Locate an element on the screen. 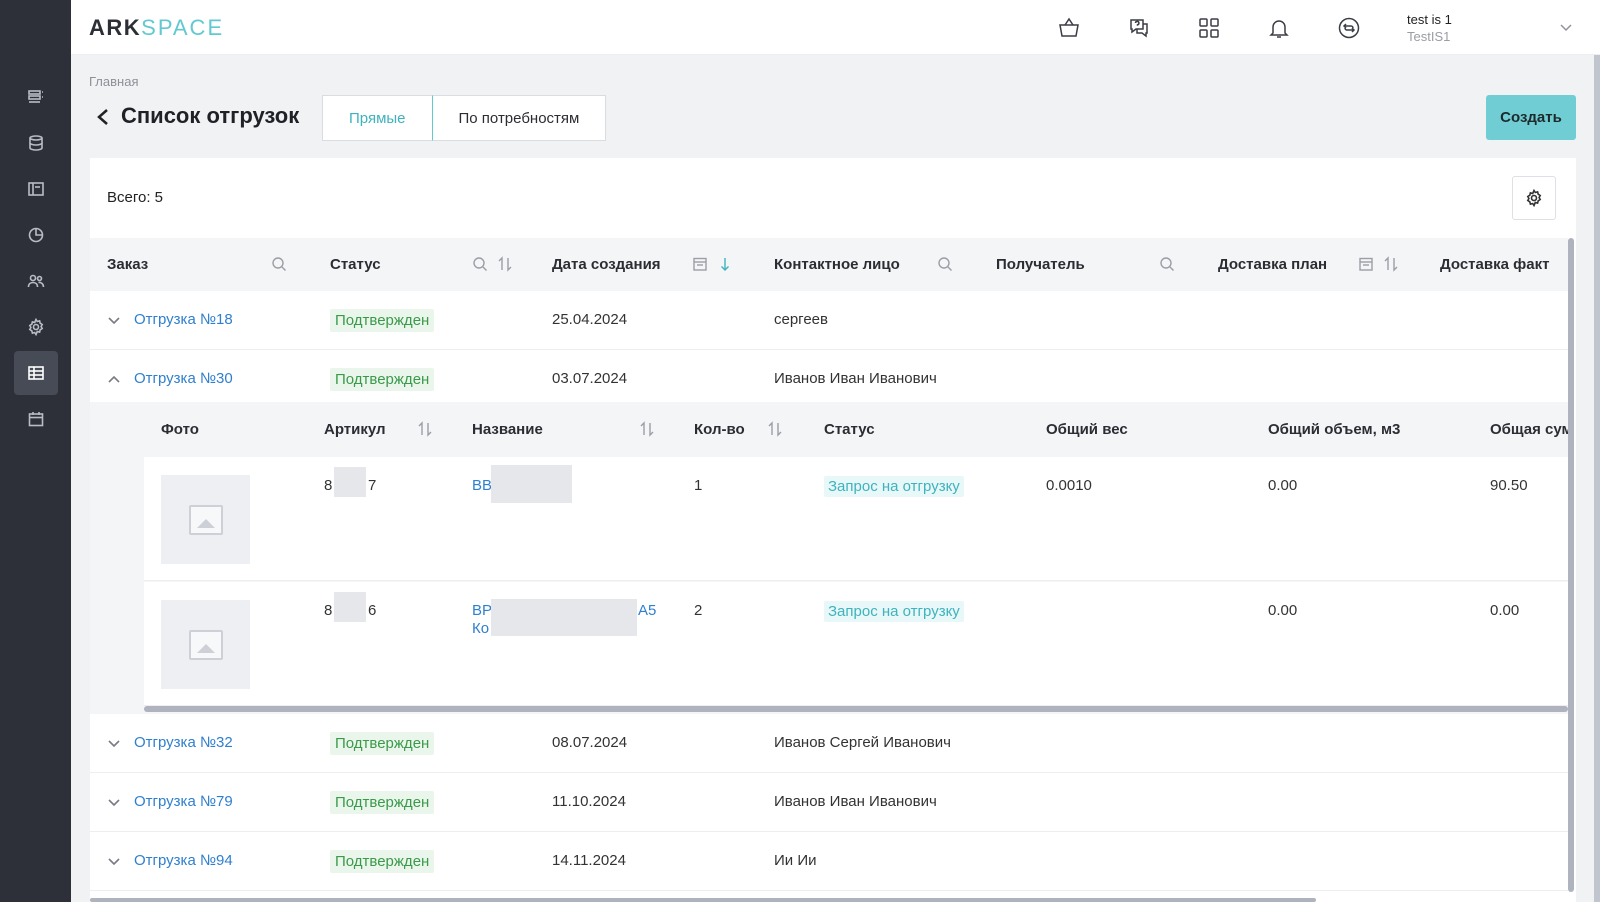 The image size is (1600, 902). created-date: 08.07.2024 is located at coordinates (590, 742).